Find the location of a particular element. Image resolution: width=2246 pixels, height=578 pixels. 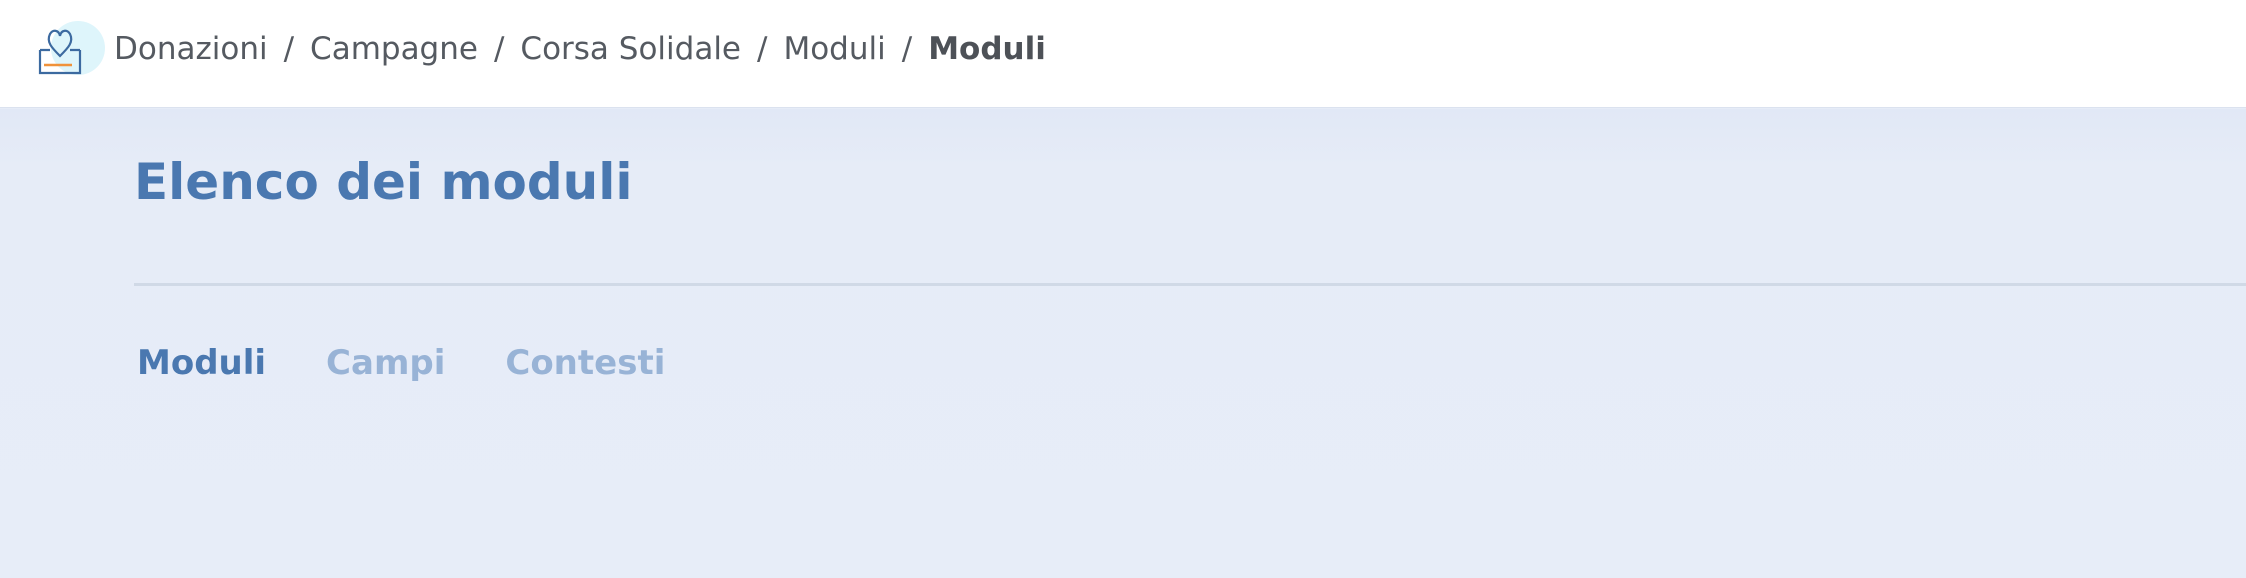

tab-moduli: Moduli is located at coordinates (201, 363).